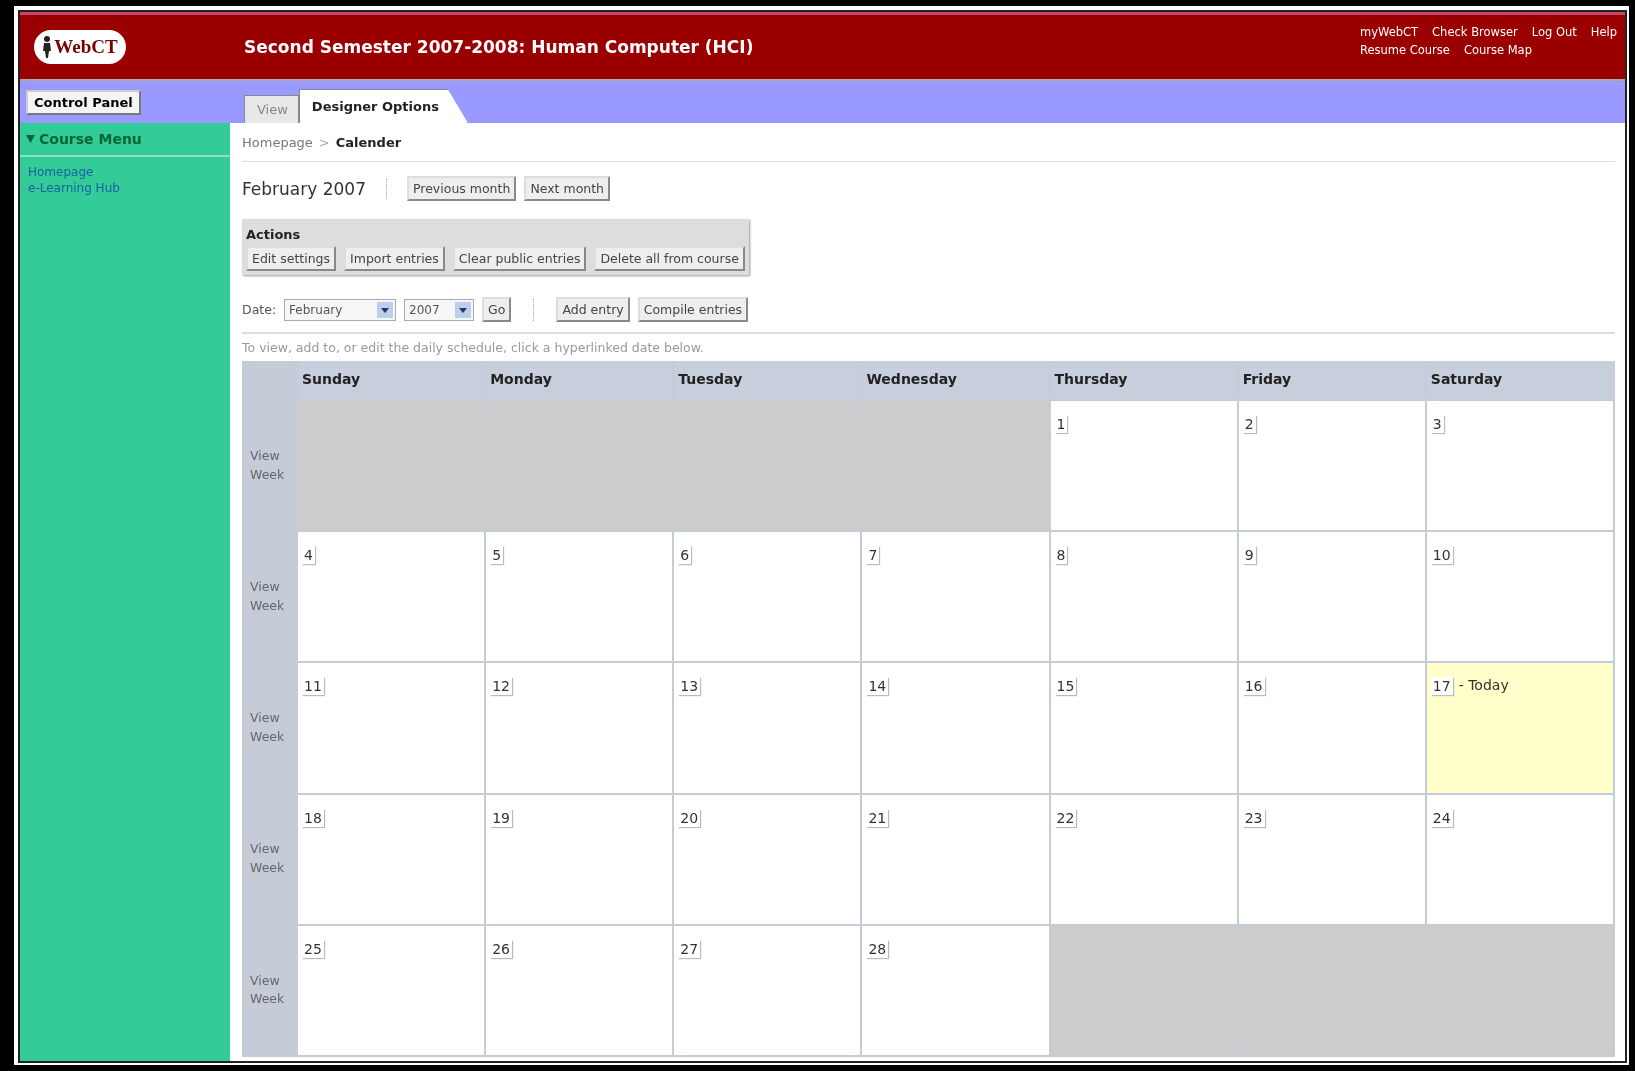 This screenshot has width=1635, height=1071. What do you see at coordinates (277, 142) in the screenshot?
I see `breadcrumb-link: Homepage` at bounding box center [277, 142].